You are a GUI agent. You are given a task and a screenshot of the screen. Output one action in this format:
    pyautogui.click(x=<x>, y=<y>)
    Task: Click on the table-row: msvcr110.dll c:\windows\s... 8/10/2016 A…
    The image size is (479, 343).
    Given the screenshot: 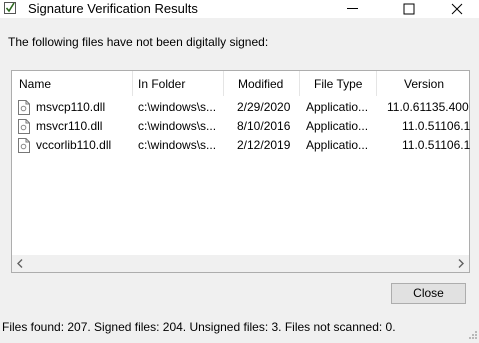 What is the action you would take?
    pyautogui.click(x=241, y=126)
    